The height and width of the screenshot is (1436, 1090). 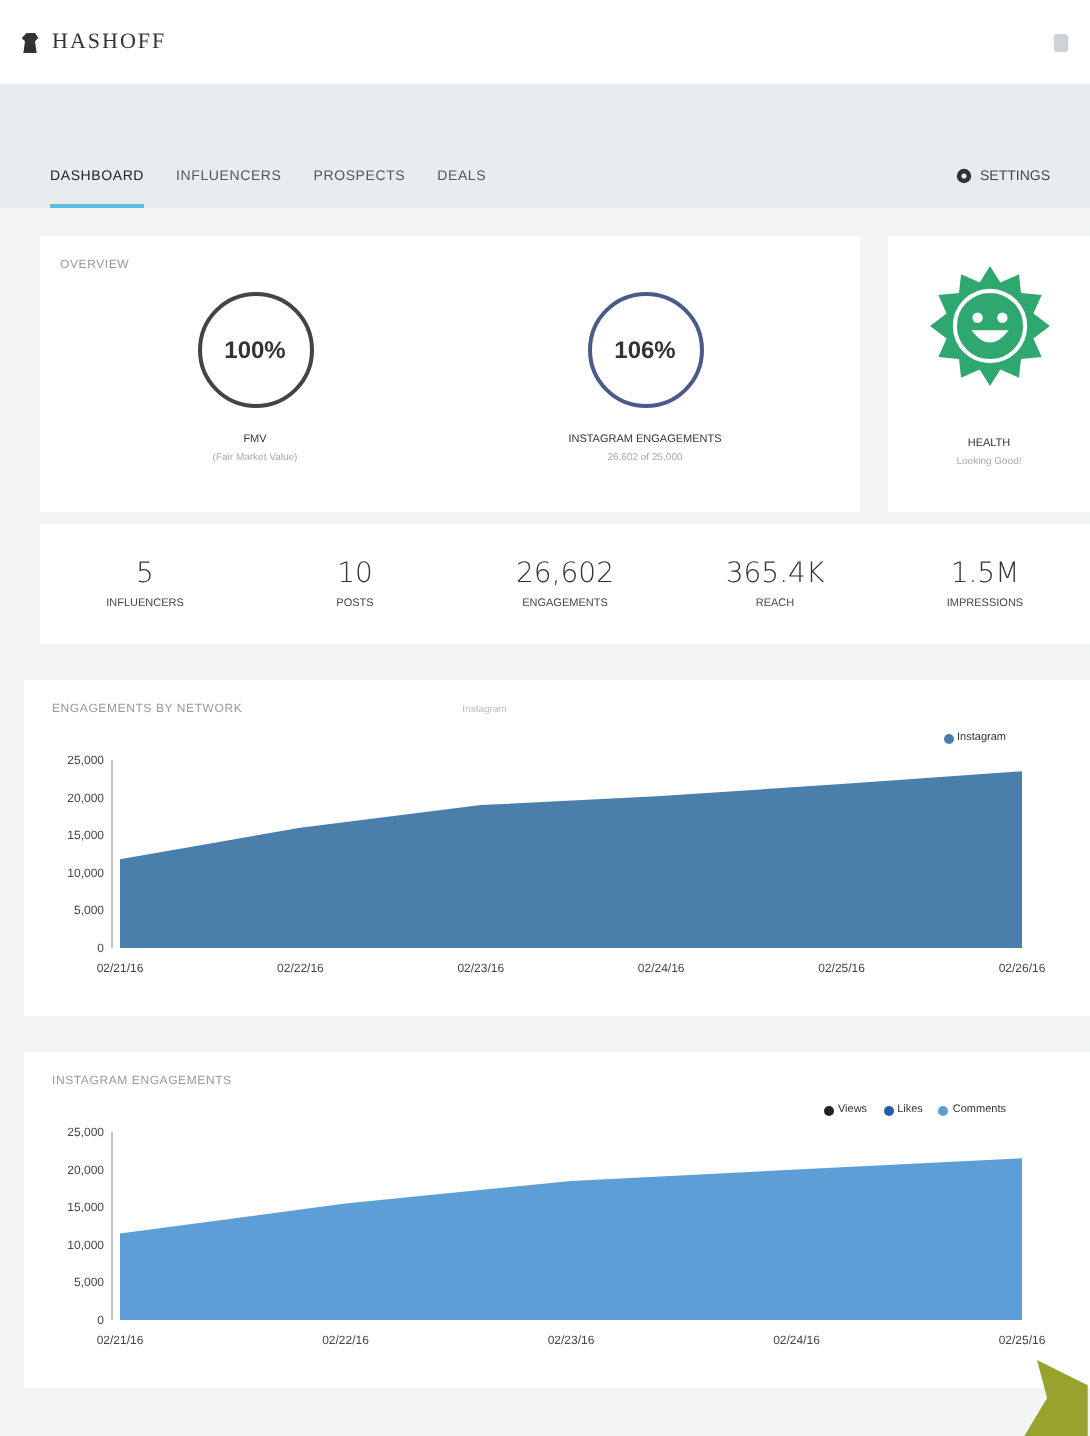 I want to click on gear-icon, so click(x=963, y=176).